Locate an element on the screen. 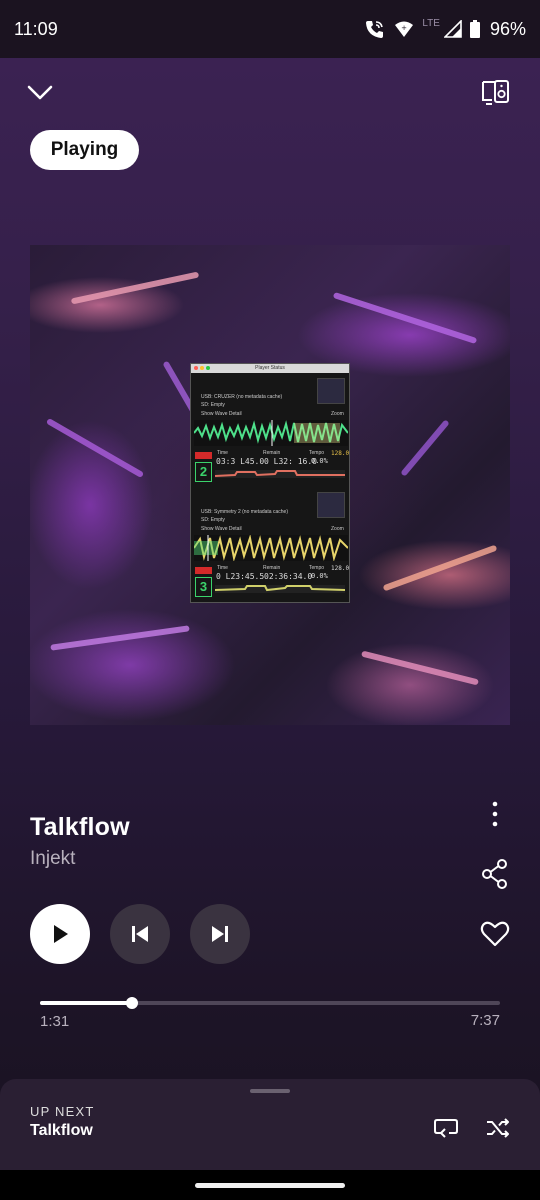  window-titlebar: Player Status is located at coordinates (270, 368).